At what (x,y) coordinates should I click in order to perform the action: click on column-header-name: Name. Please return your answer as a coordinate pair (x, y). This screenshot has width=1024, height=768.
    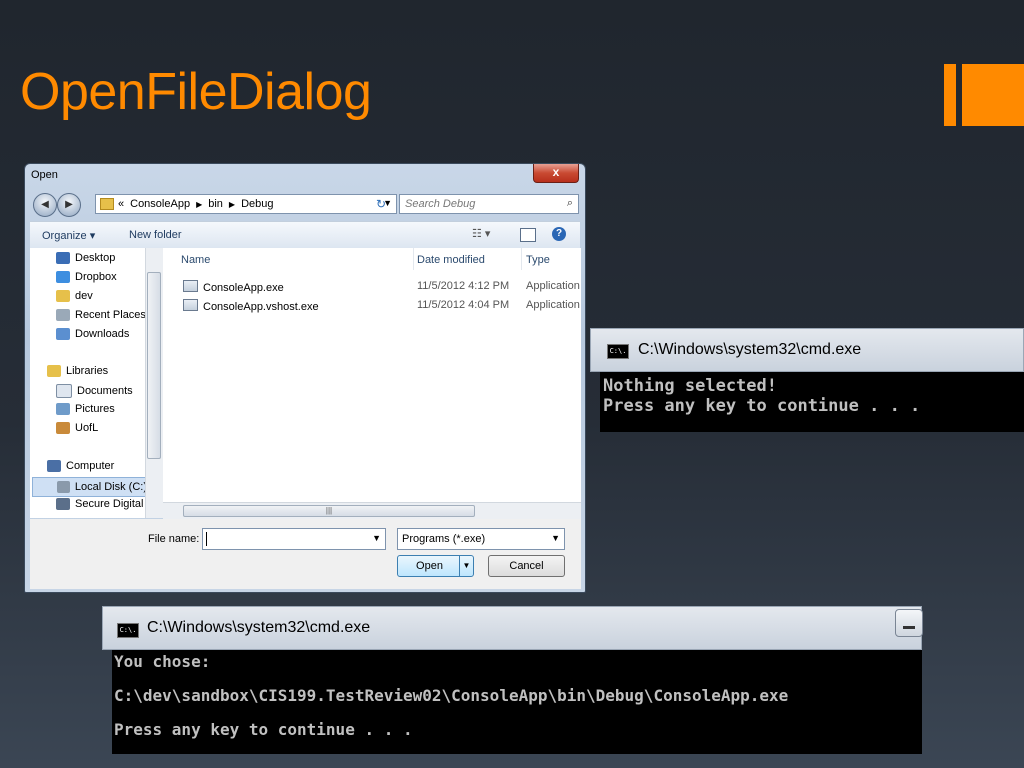
    Looking at the image, I should click on (195, 260).